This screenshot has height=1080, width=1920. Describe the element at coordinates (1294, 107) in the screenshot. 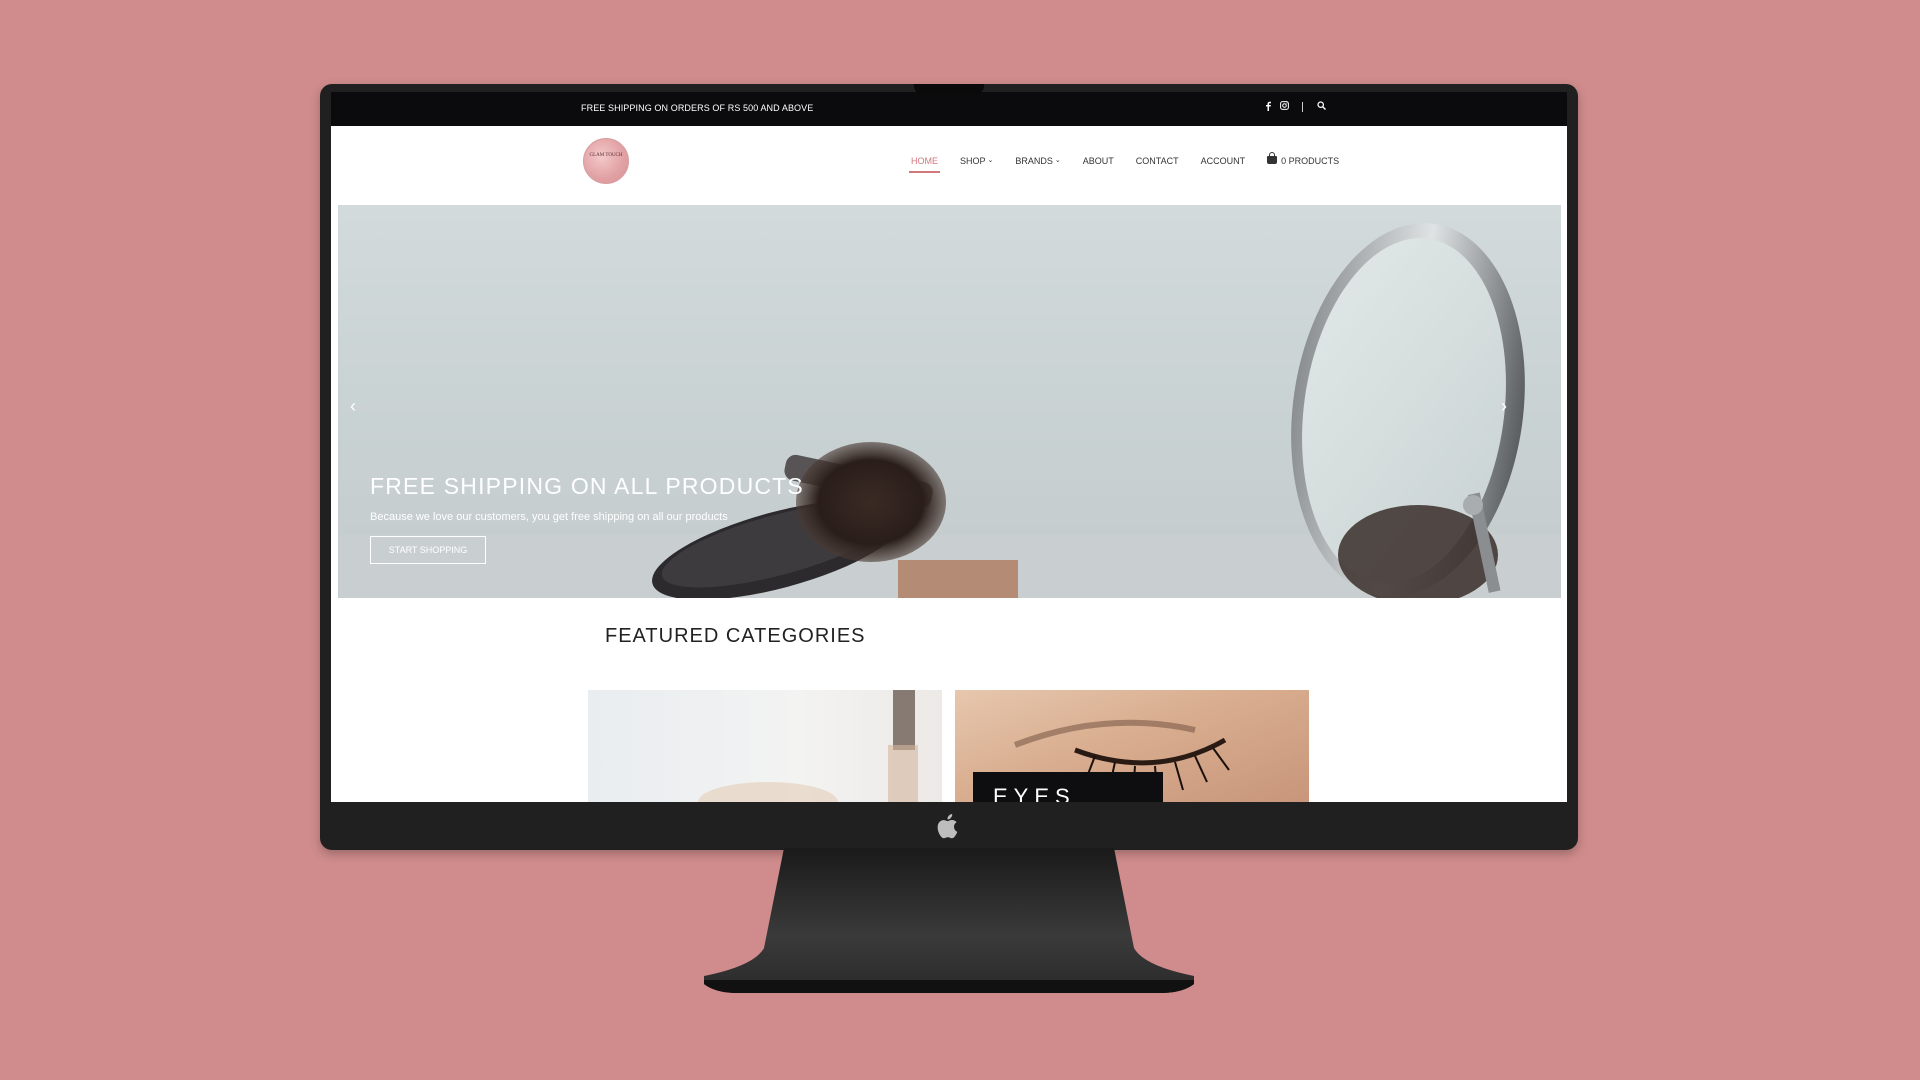

I see `social-icons` at that location.